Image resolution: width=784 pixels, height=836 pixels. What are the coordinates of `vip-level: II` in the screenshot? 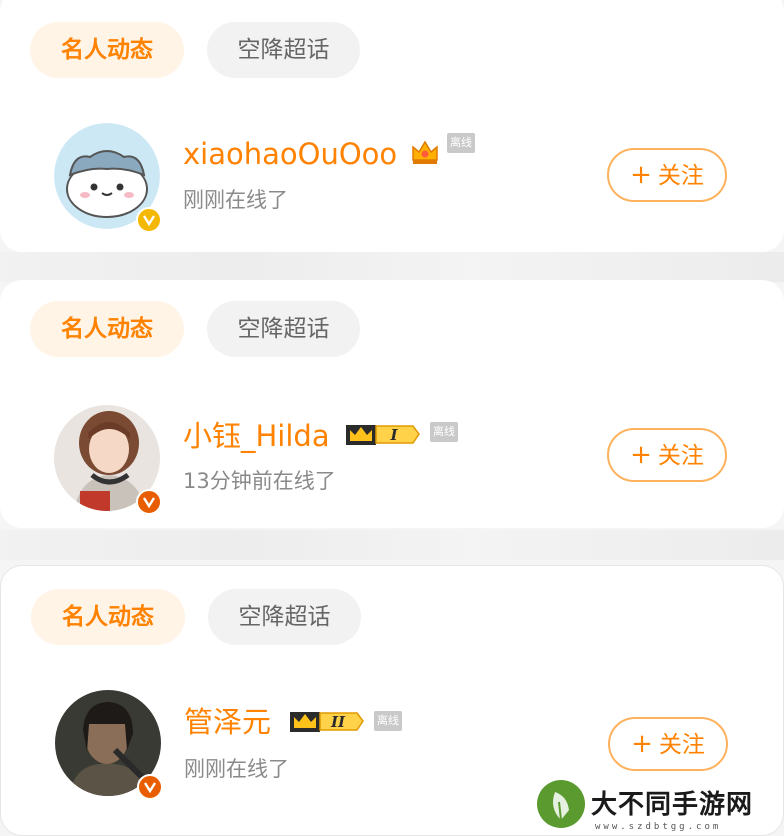 It's located at (338, 722).